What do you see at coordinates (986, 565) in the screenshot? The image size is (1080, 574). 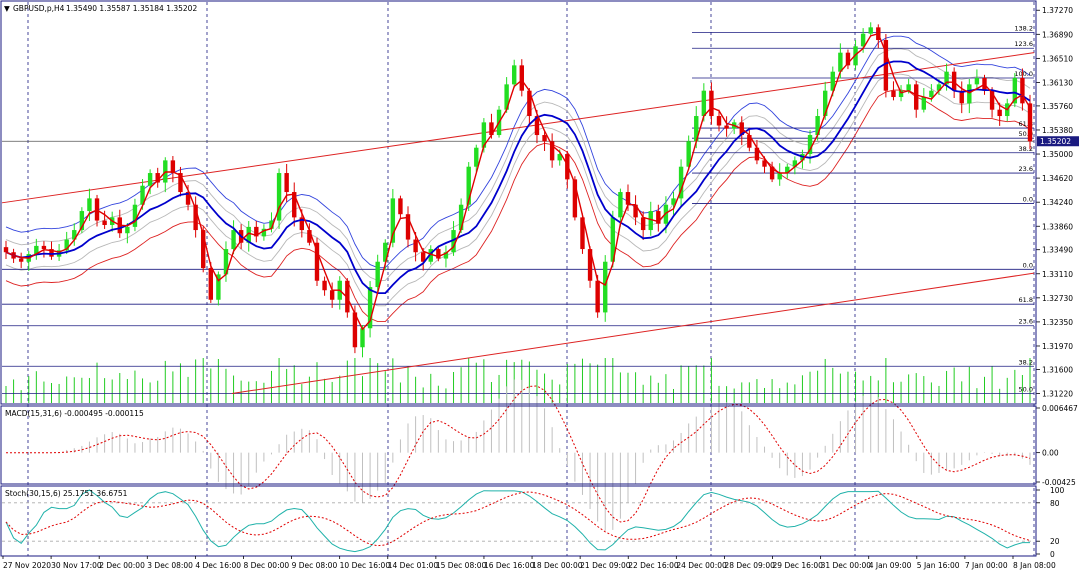 I see `time-label: 7 Jan 00:00` at bounding box center [986, 565].